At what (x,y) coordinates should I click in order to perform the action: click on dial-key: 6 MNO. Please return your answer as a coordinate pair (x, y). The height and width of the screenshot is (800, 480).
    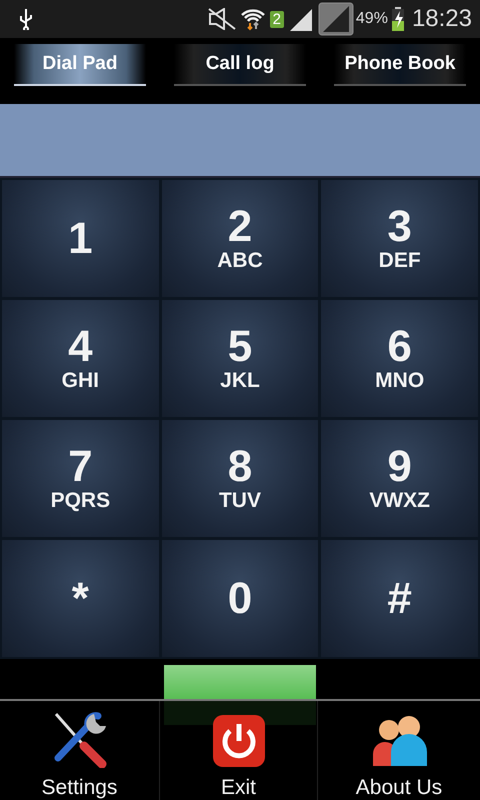
    Looking at the image, I should click on (399, 358).